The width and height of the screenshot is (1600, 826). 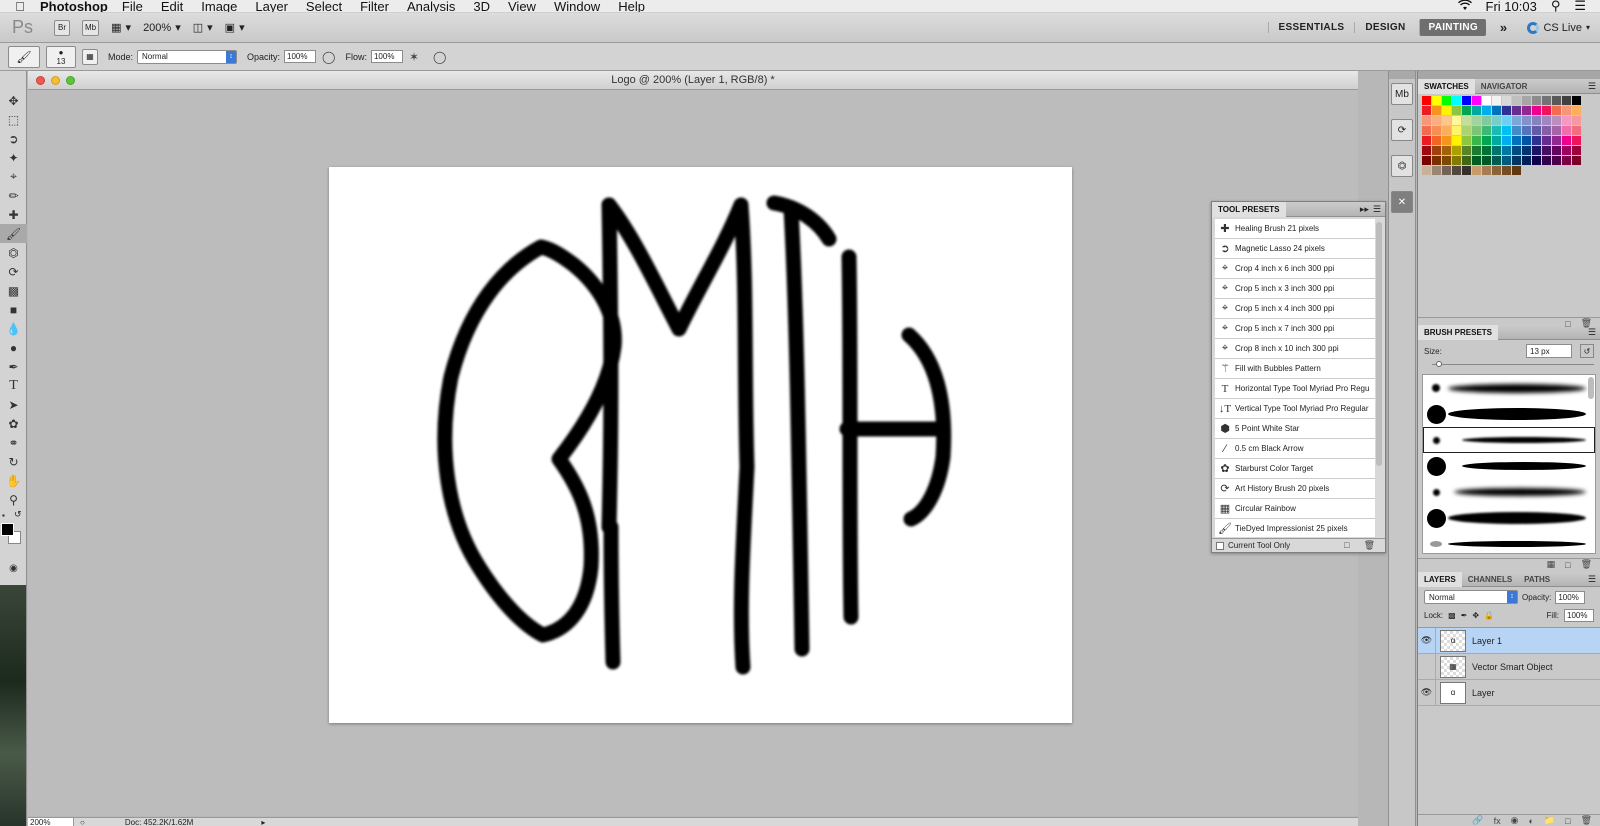 I want to click on layer-blend-mode-select: Normal ↕, so click(x=1471, y=597).